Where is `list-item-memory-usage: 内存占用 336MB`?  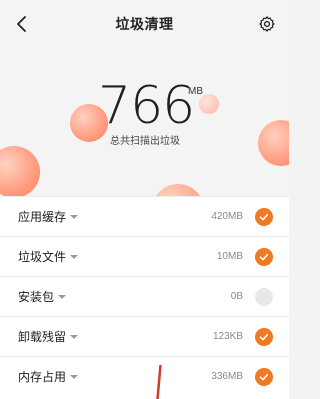
list-item-memory-usage: 内存占用 336MB is located at coordinates (144, 376).